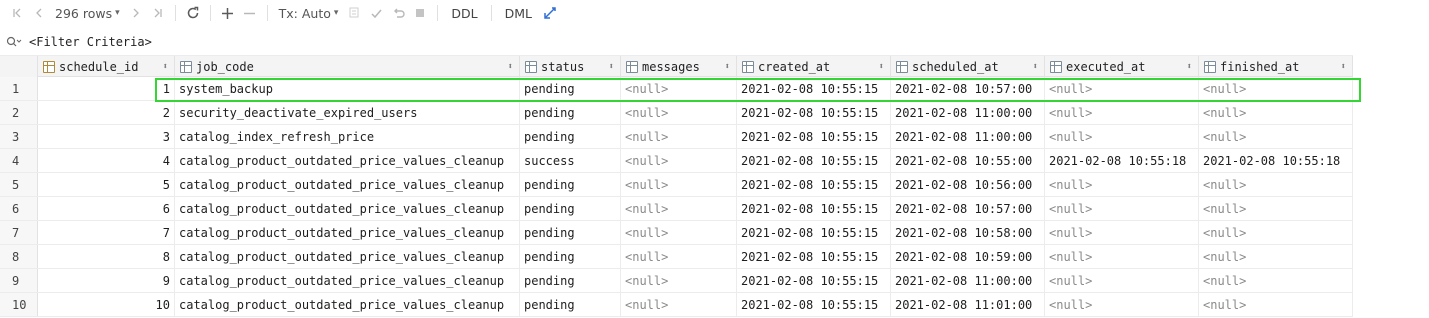  What do you see at coordinates (1122, 66) in the screenshot?
I see `column-header-executed-at: executed_at ⬍` at bounding box center [1122, 66].